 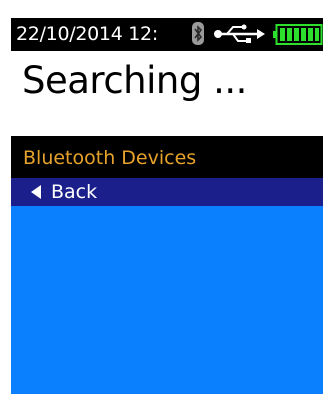 I want to click on status-bar: 22/10/2014 12:, so click(x=167, y=34).